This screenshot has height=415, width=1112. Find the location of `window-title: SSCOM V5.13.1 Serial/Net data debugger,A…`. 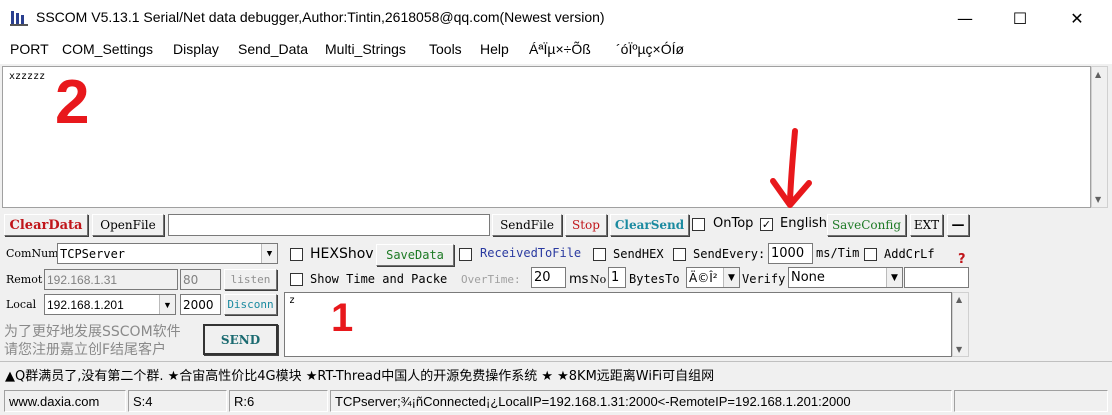

window-title: SSCOM V5.13.1 Serial/Net data debugger,A… is located at coordinates (320, 17).